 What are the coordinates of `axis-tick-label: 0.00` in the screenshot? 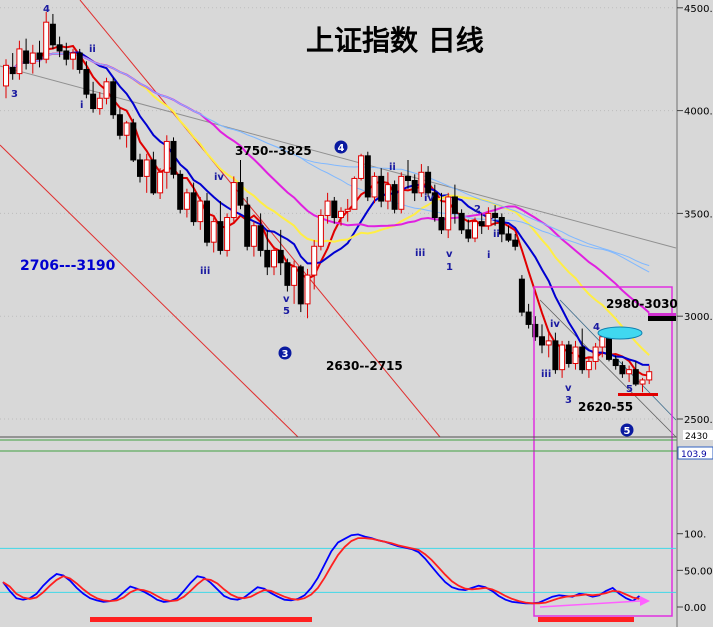 It's located at (695, 608).